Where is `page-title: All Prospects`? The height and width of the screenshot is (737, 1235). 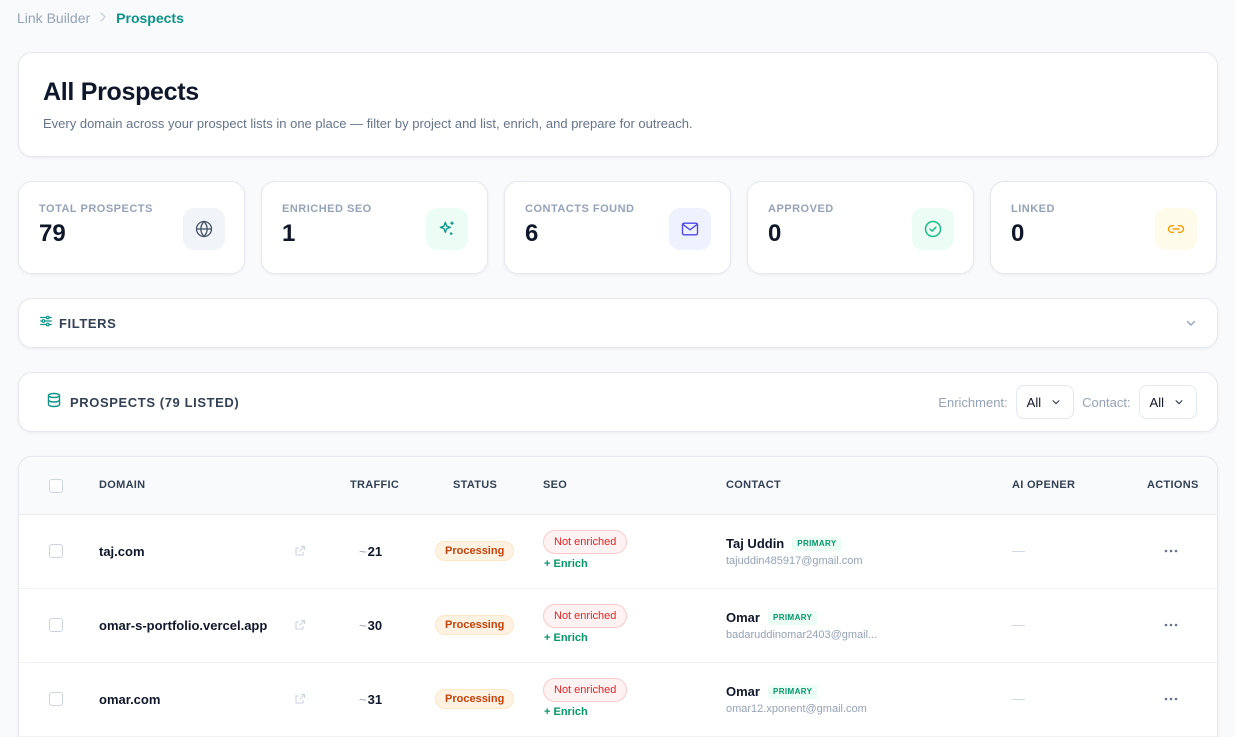 page-title: All Prospects is located at coordinates (121, 92).